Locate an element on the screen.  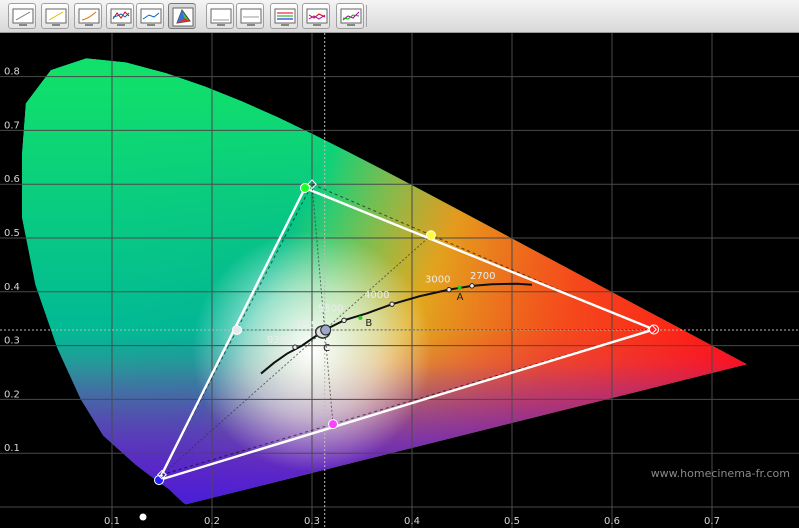
illuminant-label: B is located at coordinates (368, 323).